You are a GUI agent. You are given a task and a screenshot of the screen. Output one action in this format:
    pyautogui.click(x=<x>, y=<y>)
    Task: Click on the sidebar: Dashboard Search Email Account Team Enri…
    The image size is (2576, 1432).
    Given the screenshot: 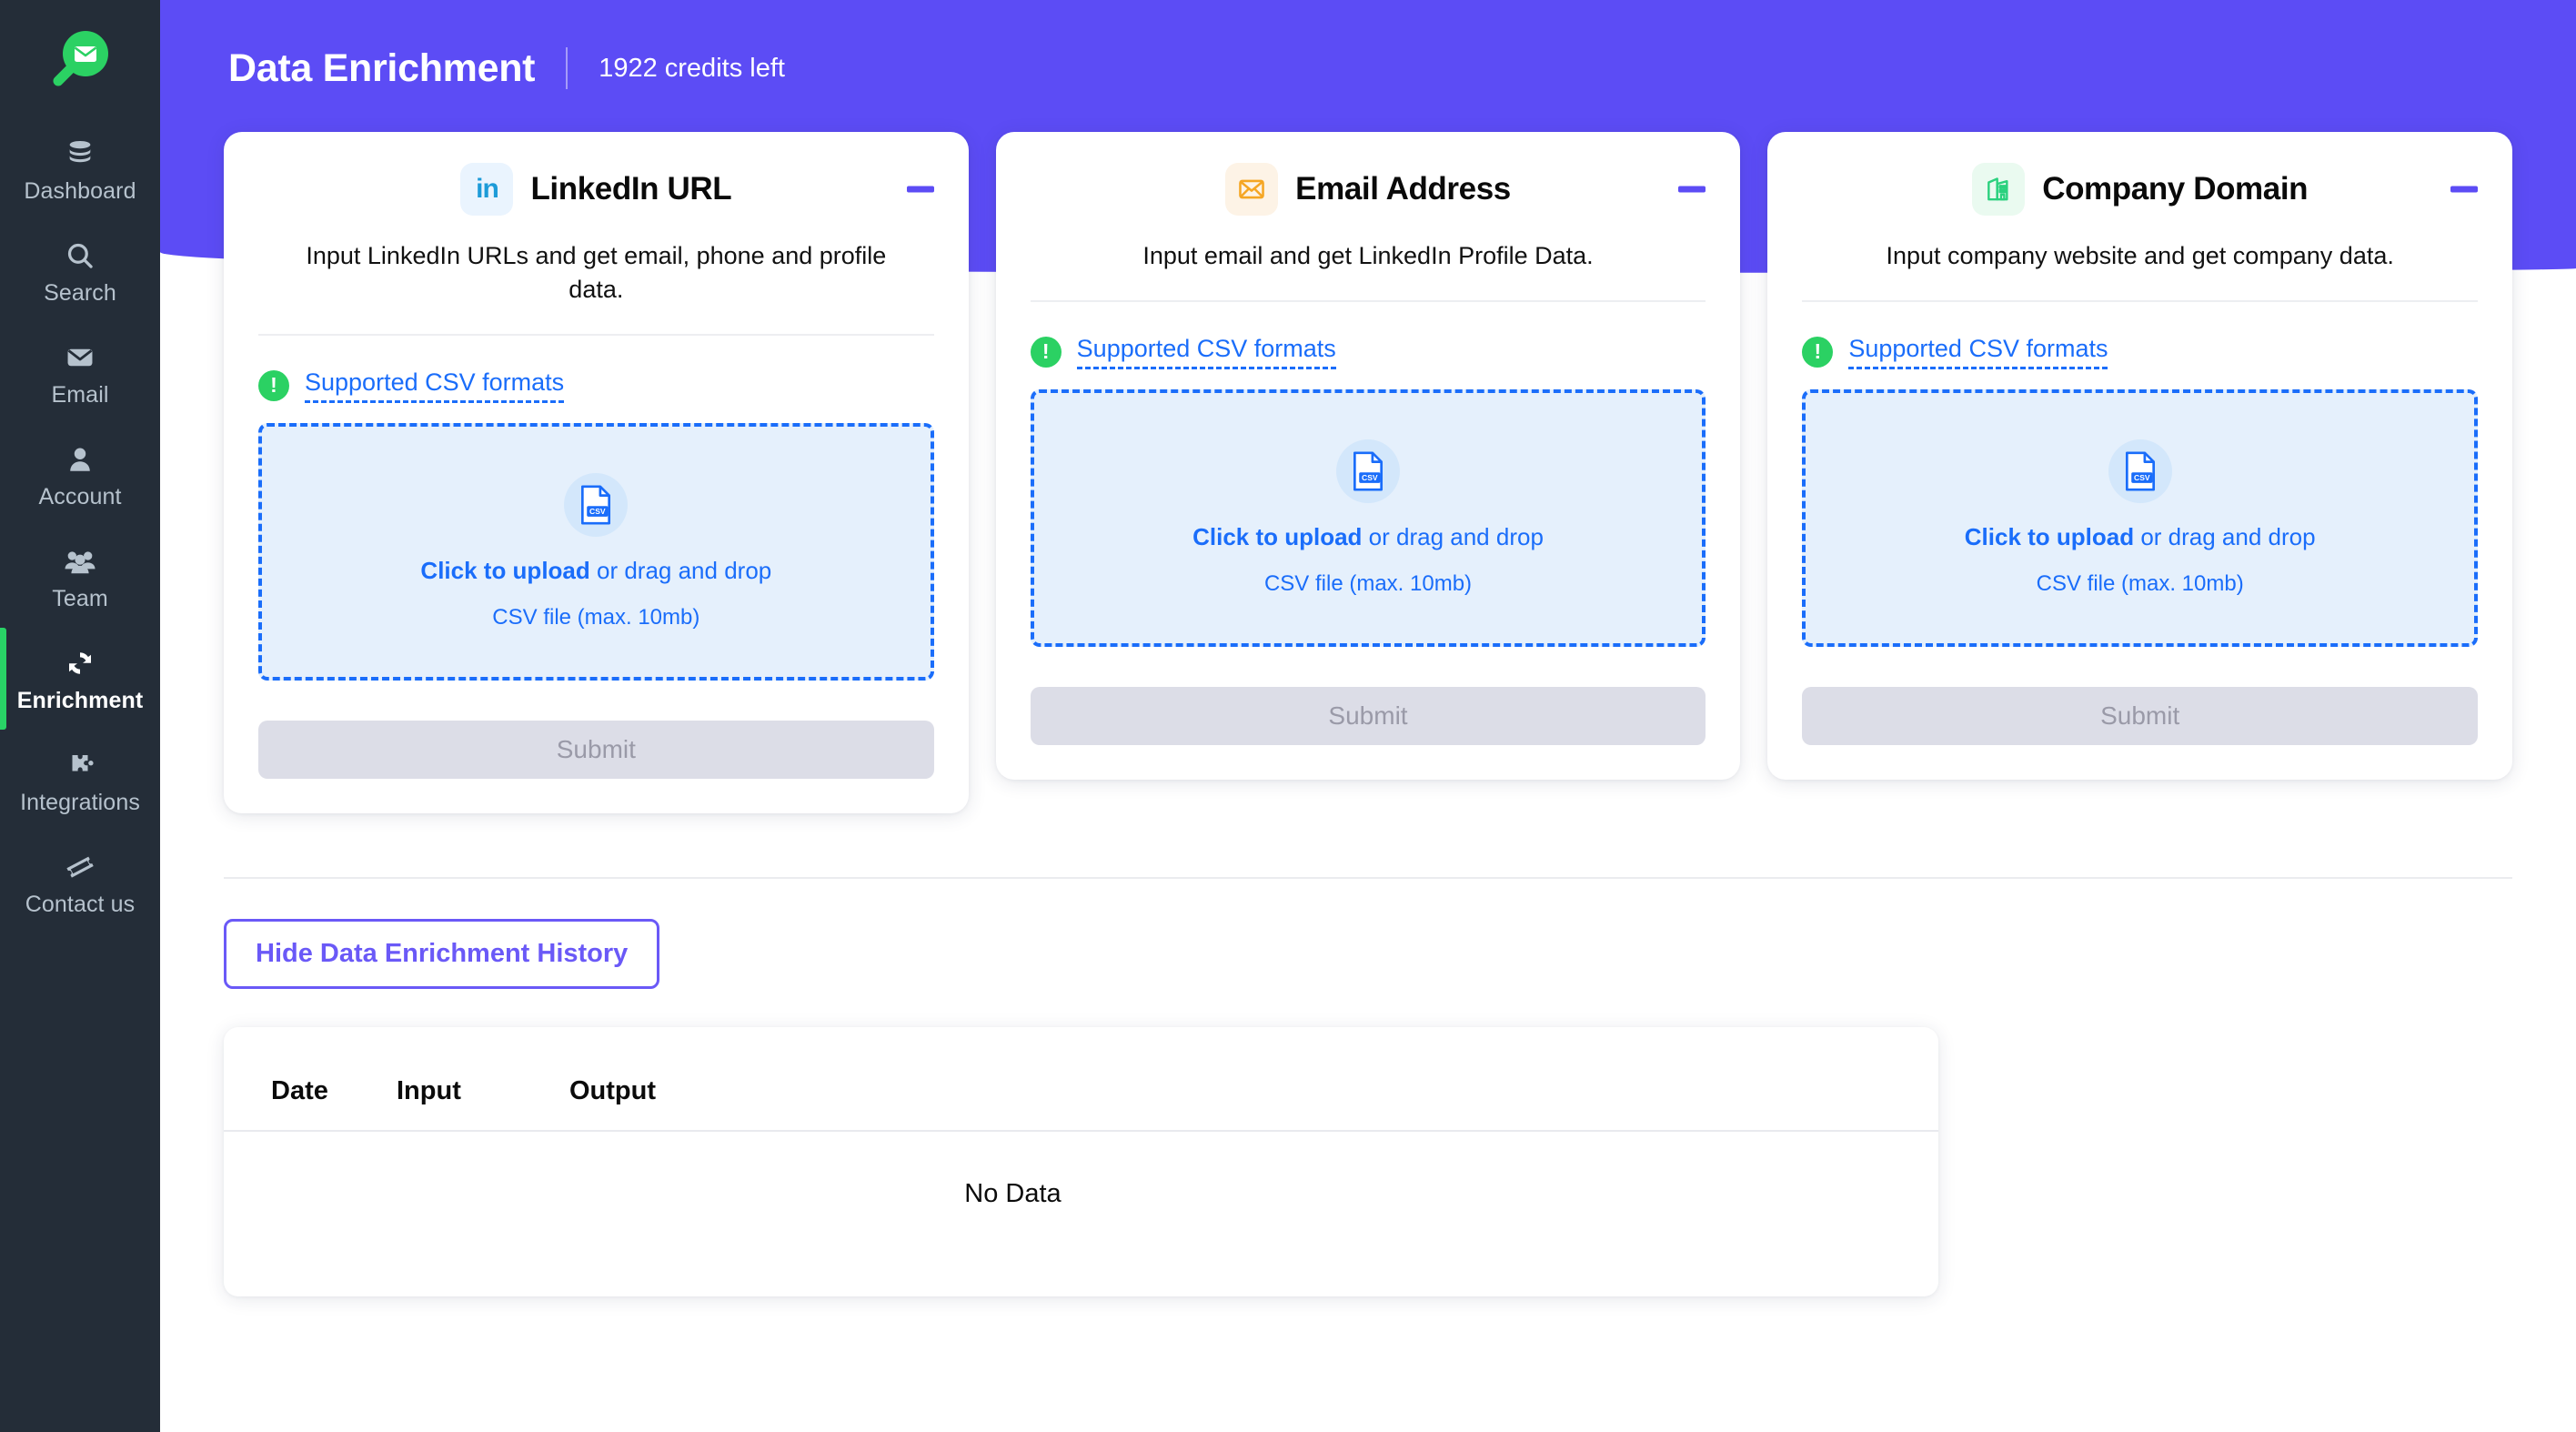 What is the action you would take?
    pyautogui.click(x=80, y=716)
    